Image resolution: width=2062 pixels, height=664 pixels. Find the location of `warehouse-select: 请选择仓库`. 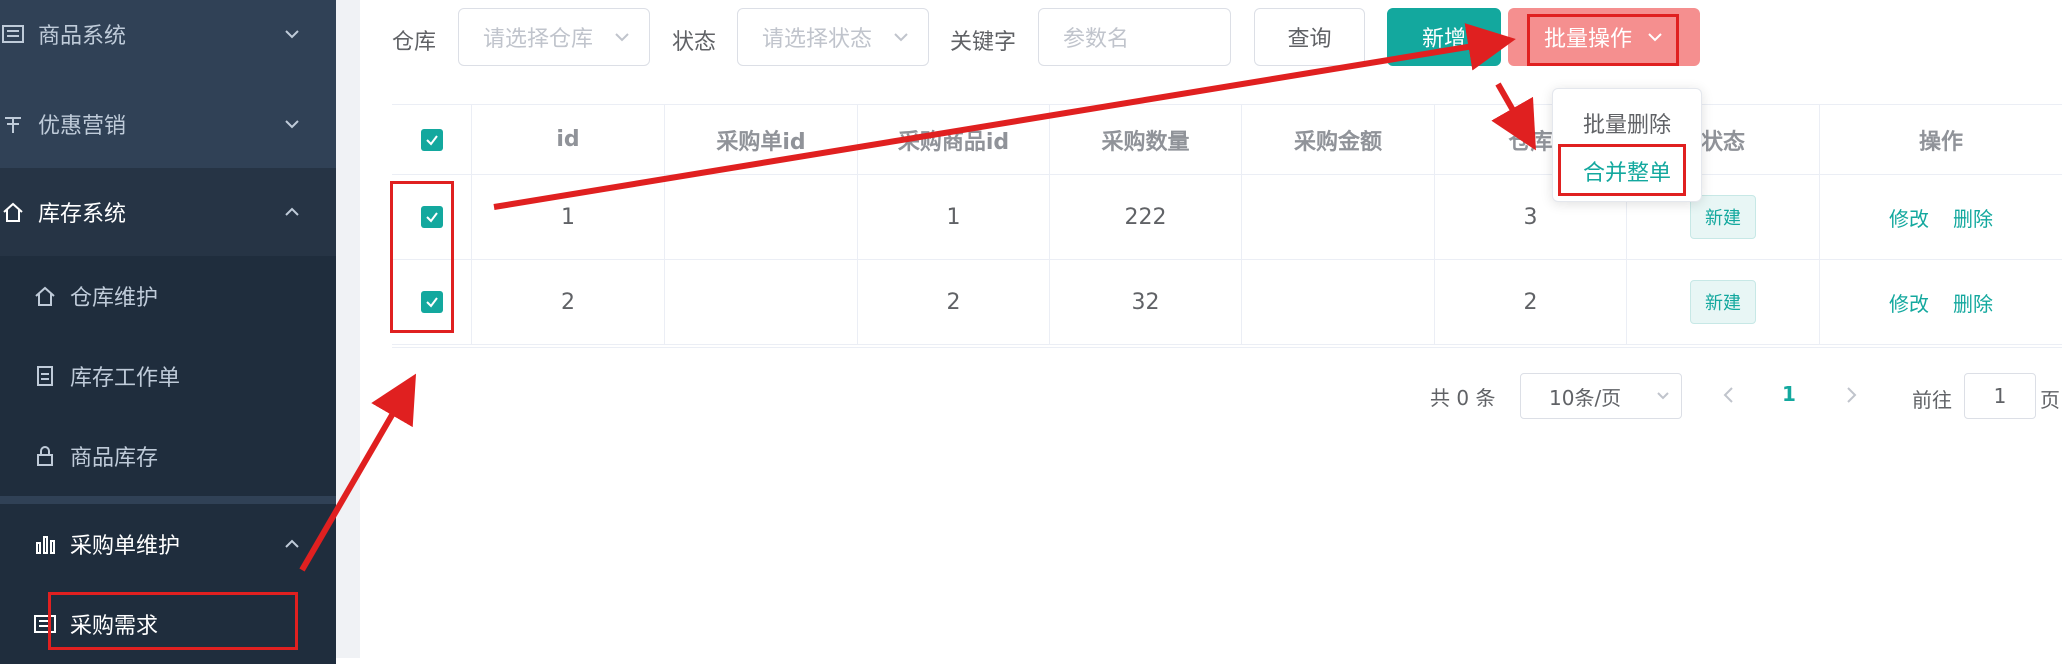

warehouse-select: 请选择仓库 is located at coordinates (554, 37).